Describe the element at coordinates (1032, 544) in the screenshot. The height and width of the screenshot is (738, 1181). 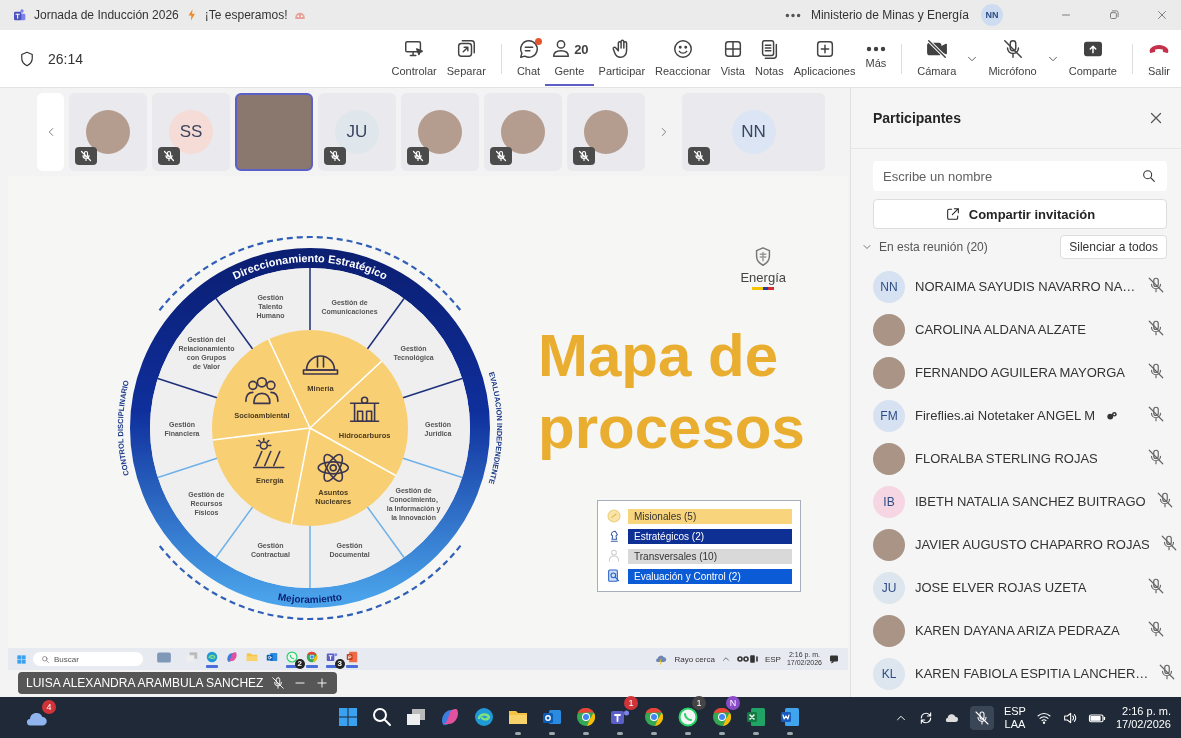
I see `participant-name: JAVIER AUGUSTO CHAPARRO ROJAS` at that location.